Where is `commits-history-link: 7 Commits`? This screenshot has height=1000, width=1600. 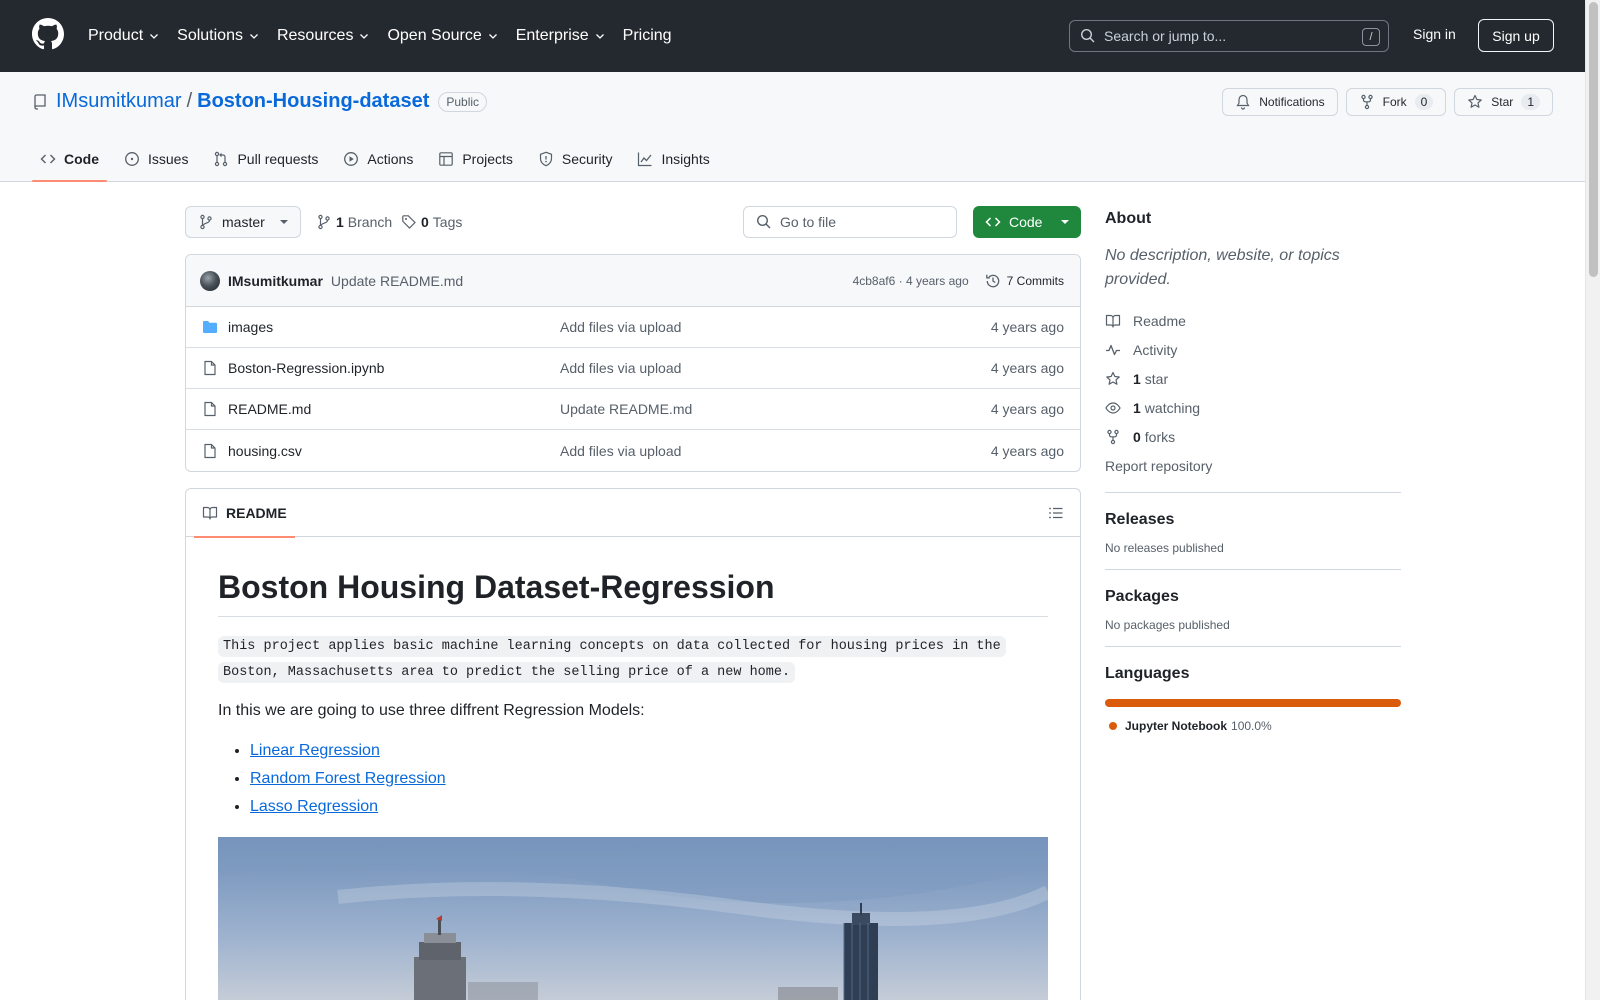 commits-history-link: 7 Commits is located at coordinates (1024, 281).